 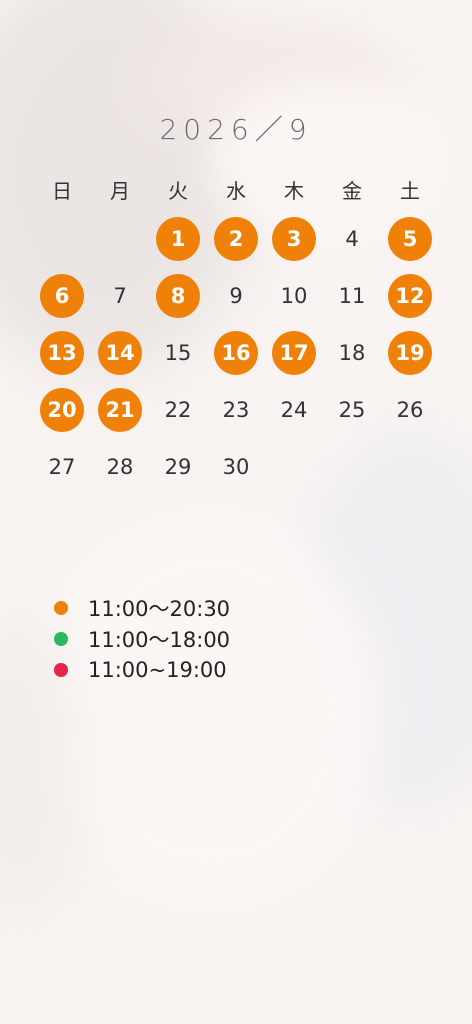 I want to click on calendar-day: 6, so click(x=62, y=295).